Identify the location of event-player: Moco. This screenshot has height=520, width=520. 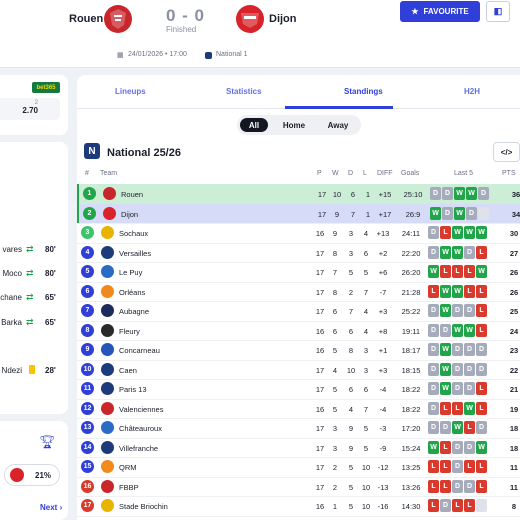
(12, 273).